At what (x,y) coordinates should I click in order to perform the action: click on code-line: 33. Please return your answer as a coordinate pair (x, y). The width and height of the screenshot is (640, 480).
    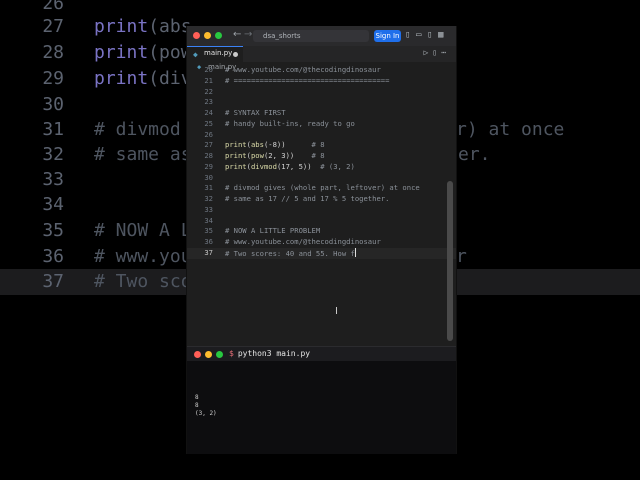
    Looking at the image, I should click on (321, 210).